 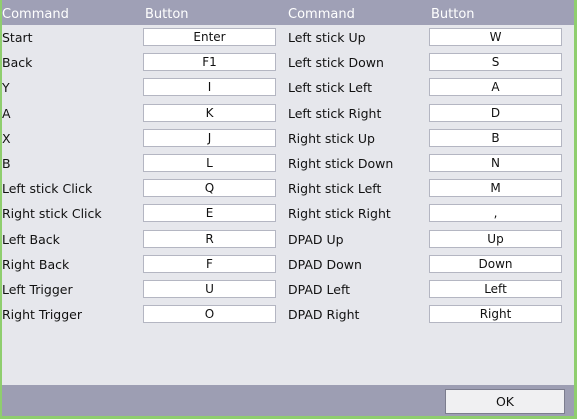 I want to click on button-field: F1, so click(x=209, y=62).